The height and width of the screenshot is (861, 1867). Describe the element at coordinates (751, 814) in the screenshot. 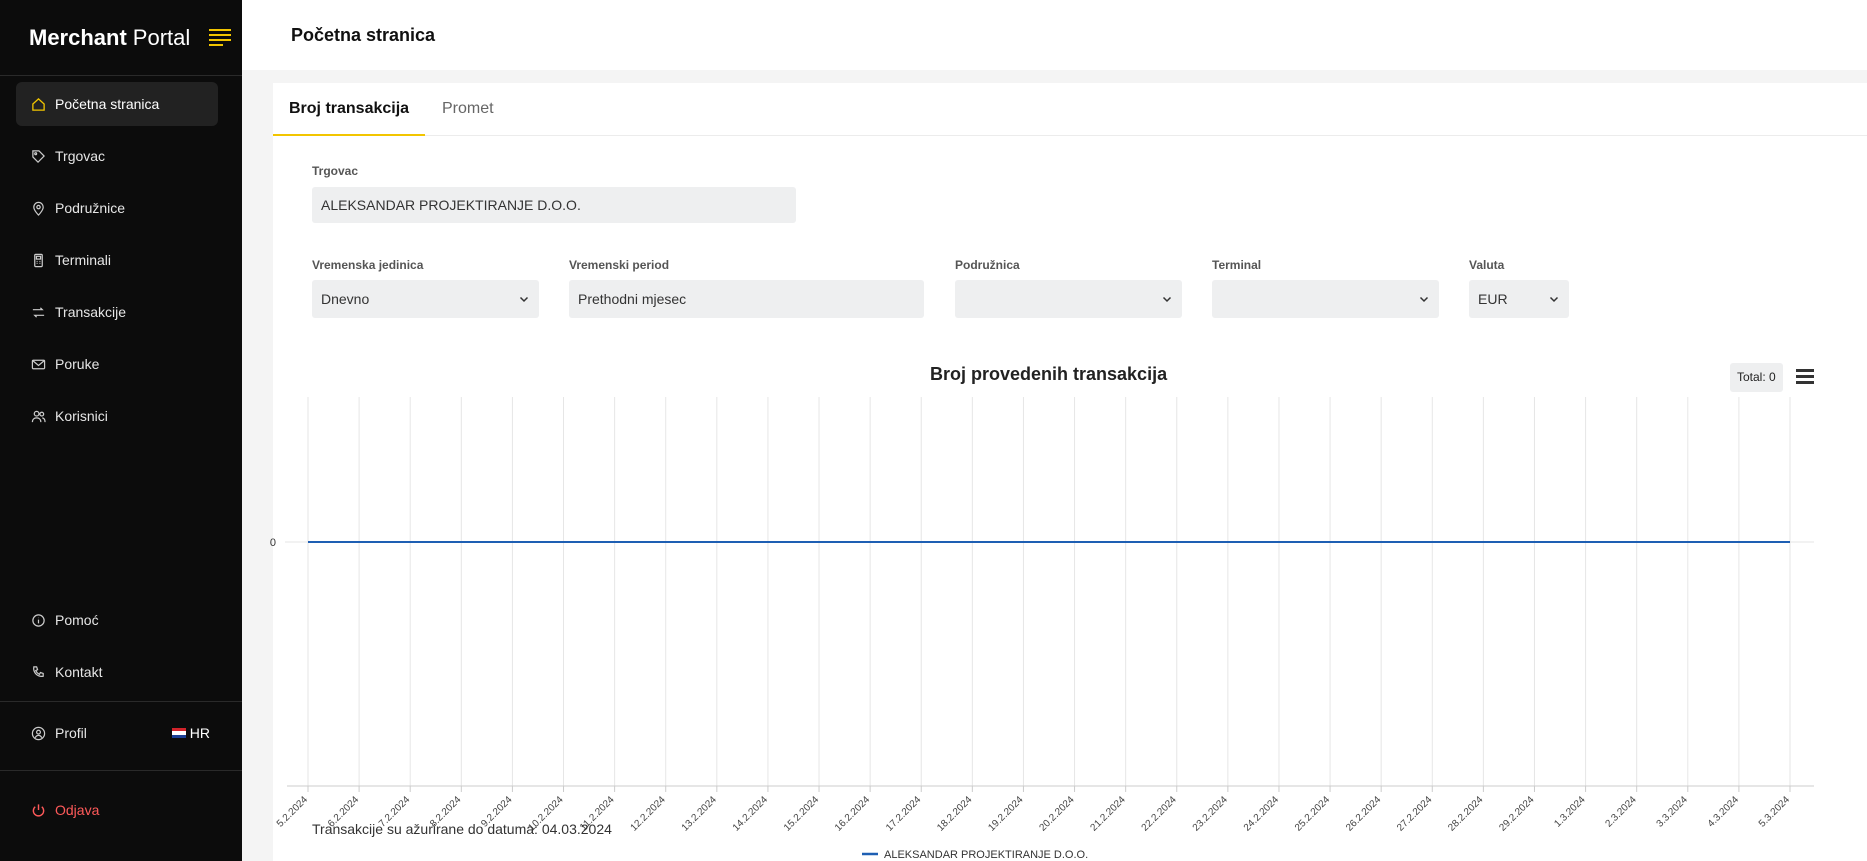

I see `x-tick-label: 14.2.2024` at that location.